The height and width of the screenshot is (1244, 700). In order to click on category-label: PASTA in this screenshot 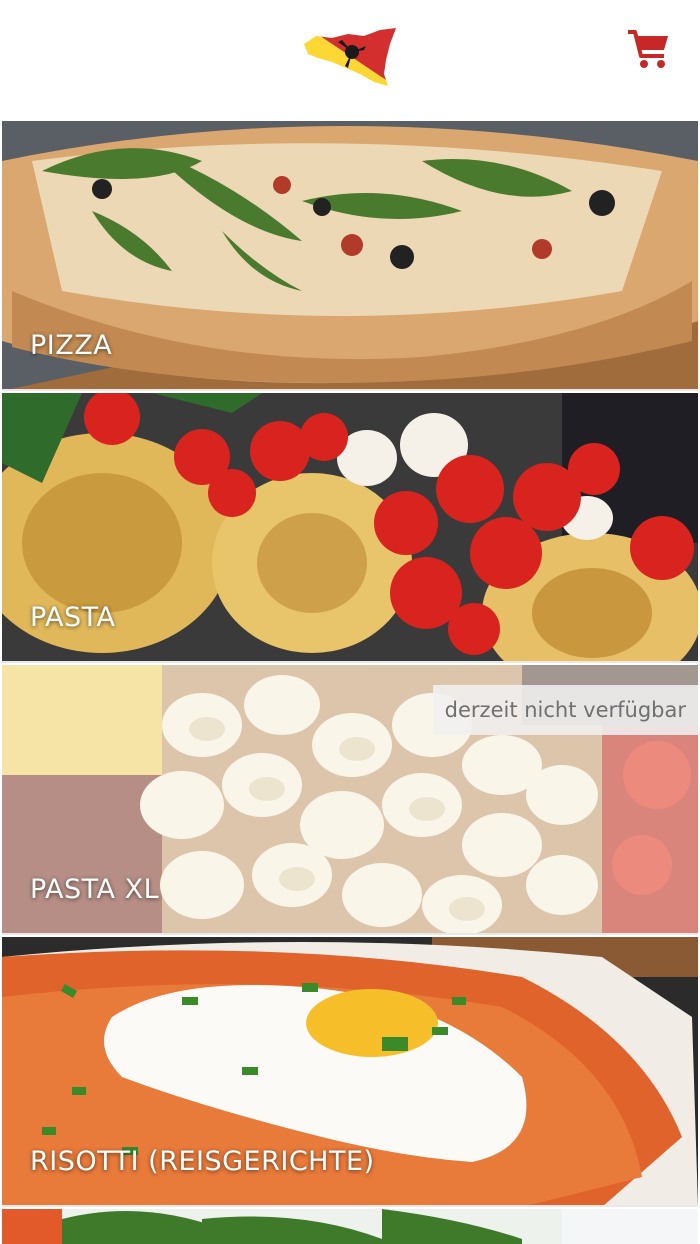, I will do `click(73, 617)`.